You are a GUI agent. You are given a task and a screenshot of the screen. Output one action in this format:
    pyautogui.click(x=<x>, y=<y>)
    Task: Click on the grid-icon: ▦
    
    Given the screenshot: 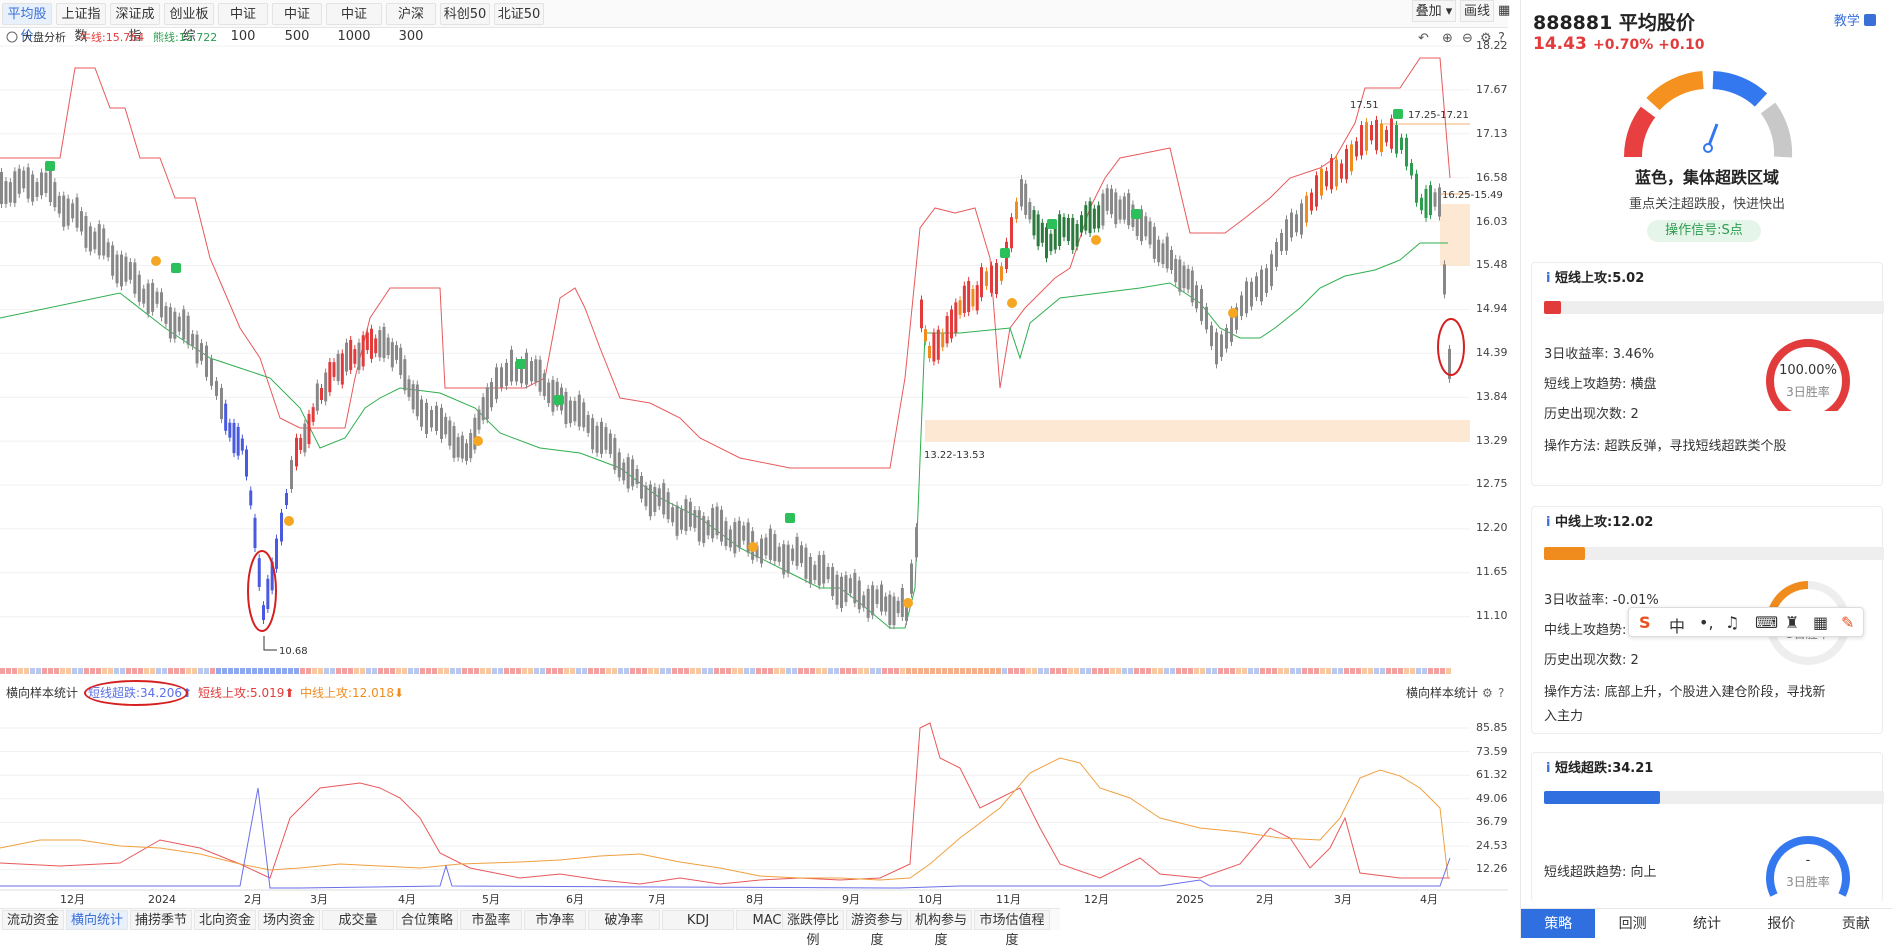 What is the action you would take?
    pyautogui.click(x=1820, y=622)
    